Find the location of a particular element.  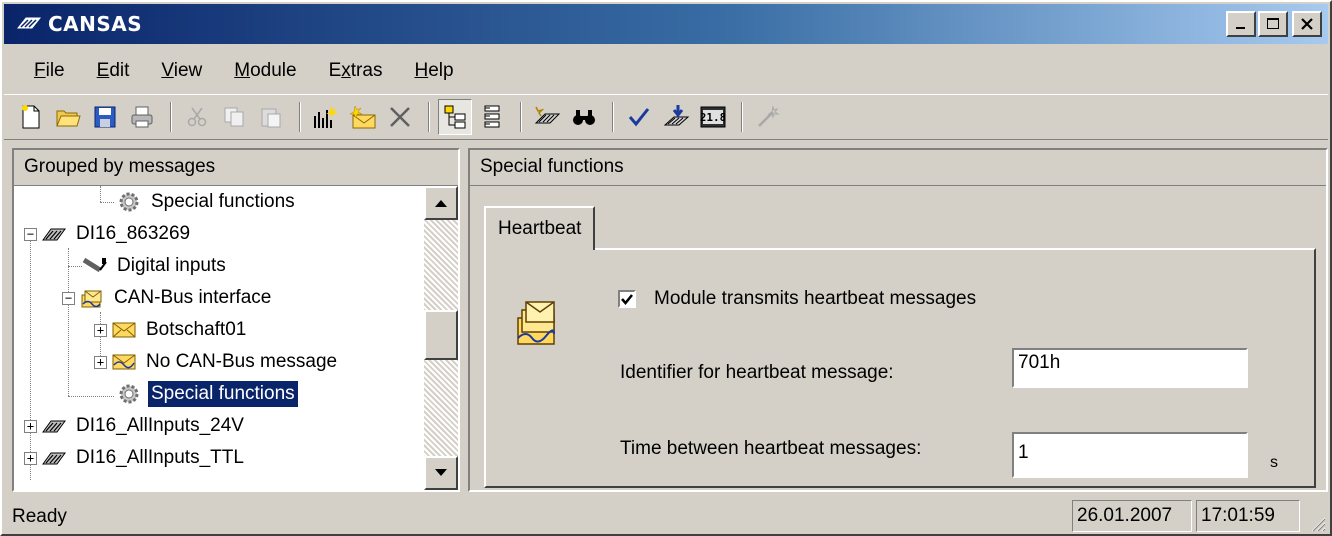

copy-icon is located at coordinates (234, 117).